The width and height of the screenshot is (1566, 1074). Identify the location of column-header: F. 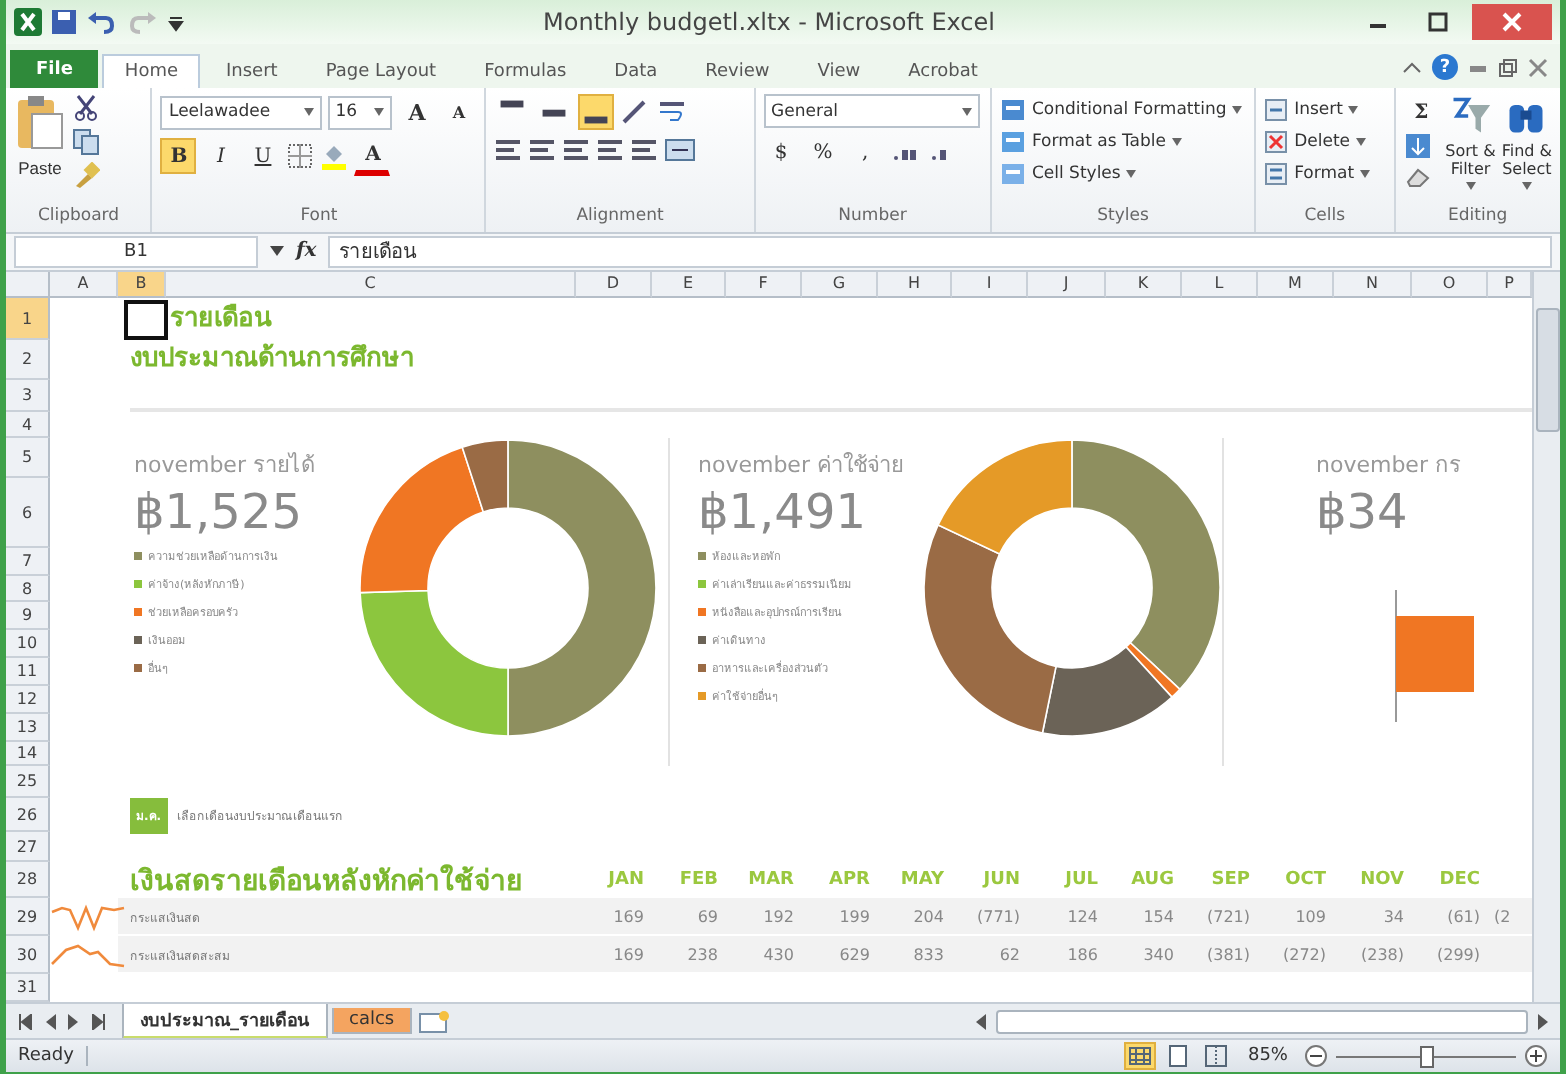
(764, 285).